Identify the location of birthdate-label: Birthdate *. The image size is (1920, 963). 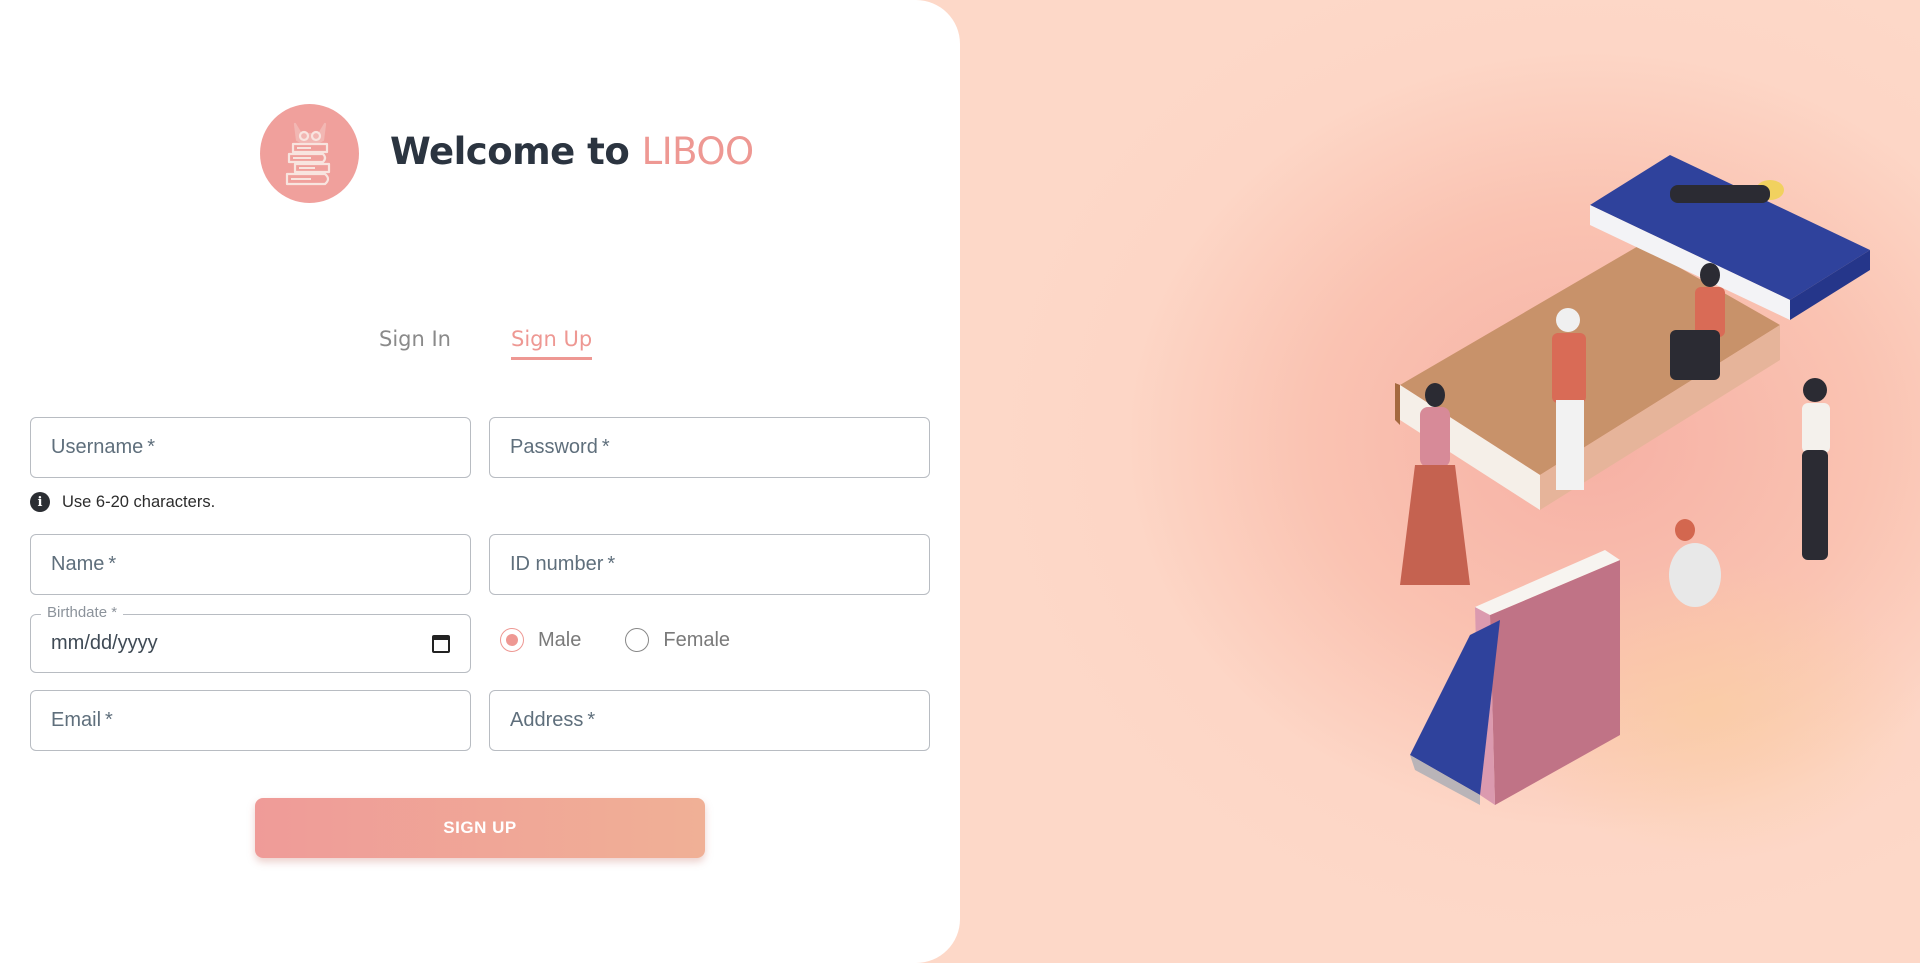
(82, 612).